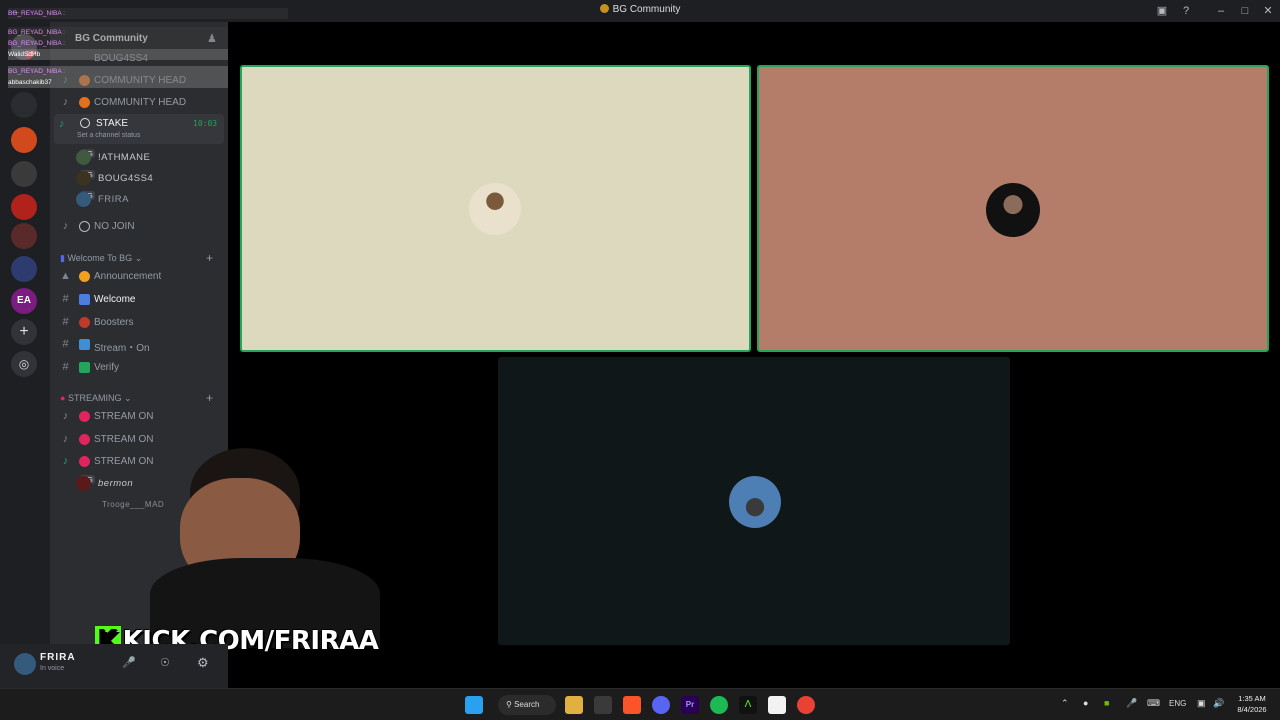 Image resolution: width=1280 pixels, height=720 pixels. I want to click on tray-icon: ●, so click(1085, 703).